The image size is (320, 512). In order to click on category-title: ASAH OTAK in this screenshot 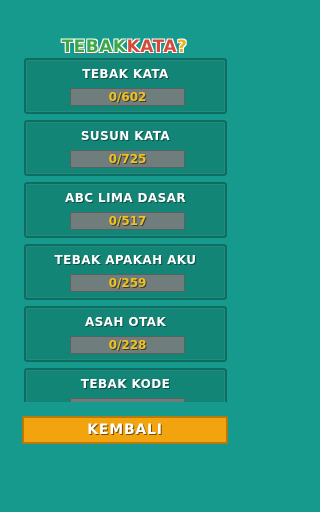, I will do `click(125, 322)`.